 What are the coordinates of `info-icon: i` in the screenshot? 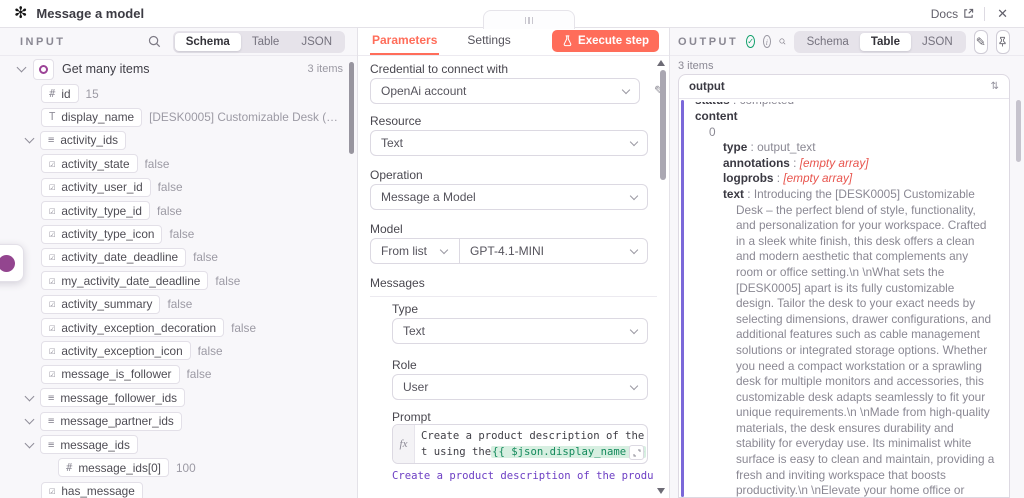 It's located at (766, 41).